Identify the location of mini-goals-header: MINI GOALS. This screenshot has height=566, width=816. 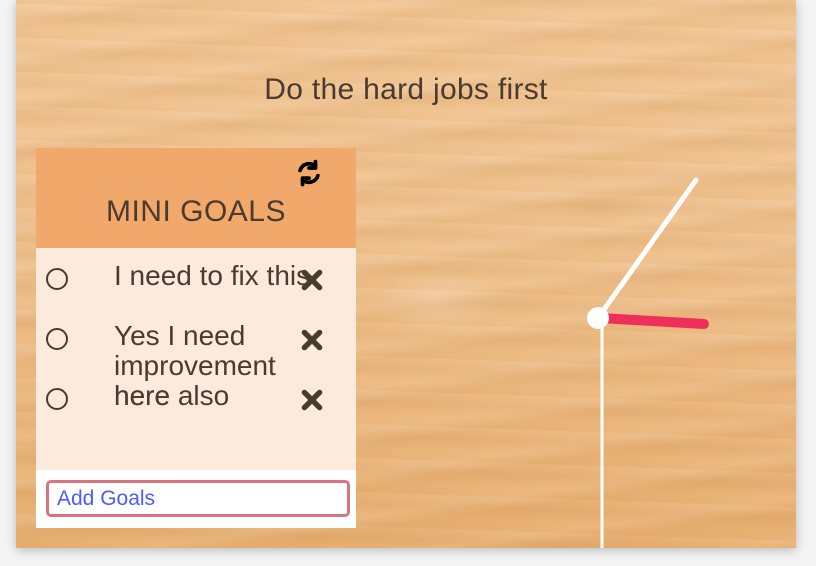
(196, 198).